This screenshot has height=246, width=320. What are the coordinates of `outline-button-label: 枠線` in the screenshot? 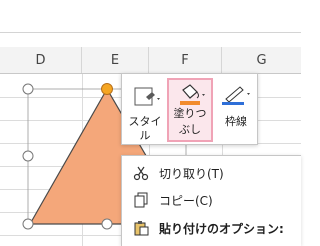 It's located at (236, 121).